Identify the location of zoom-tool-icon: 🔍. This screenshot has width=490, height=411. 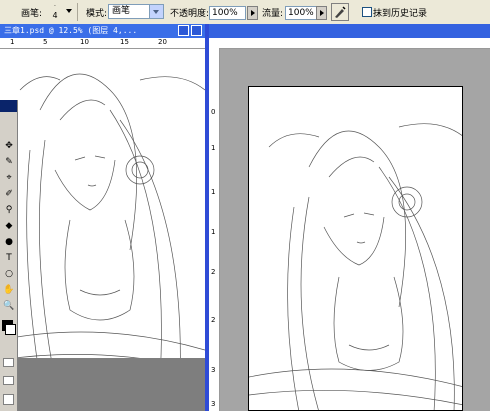
(9, 306).